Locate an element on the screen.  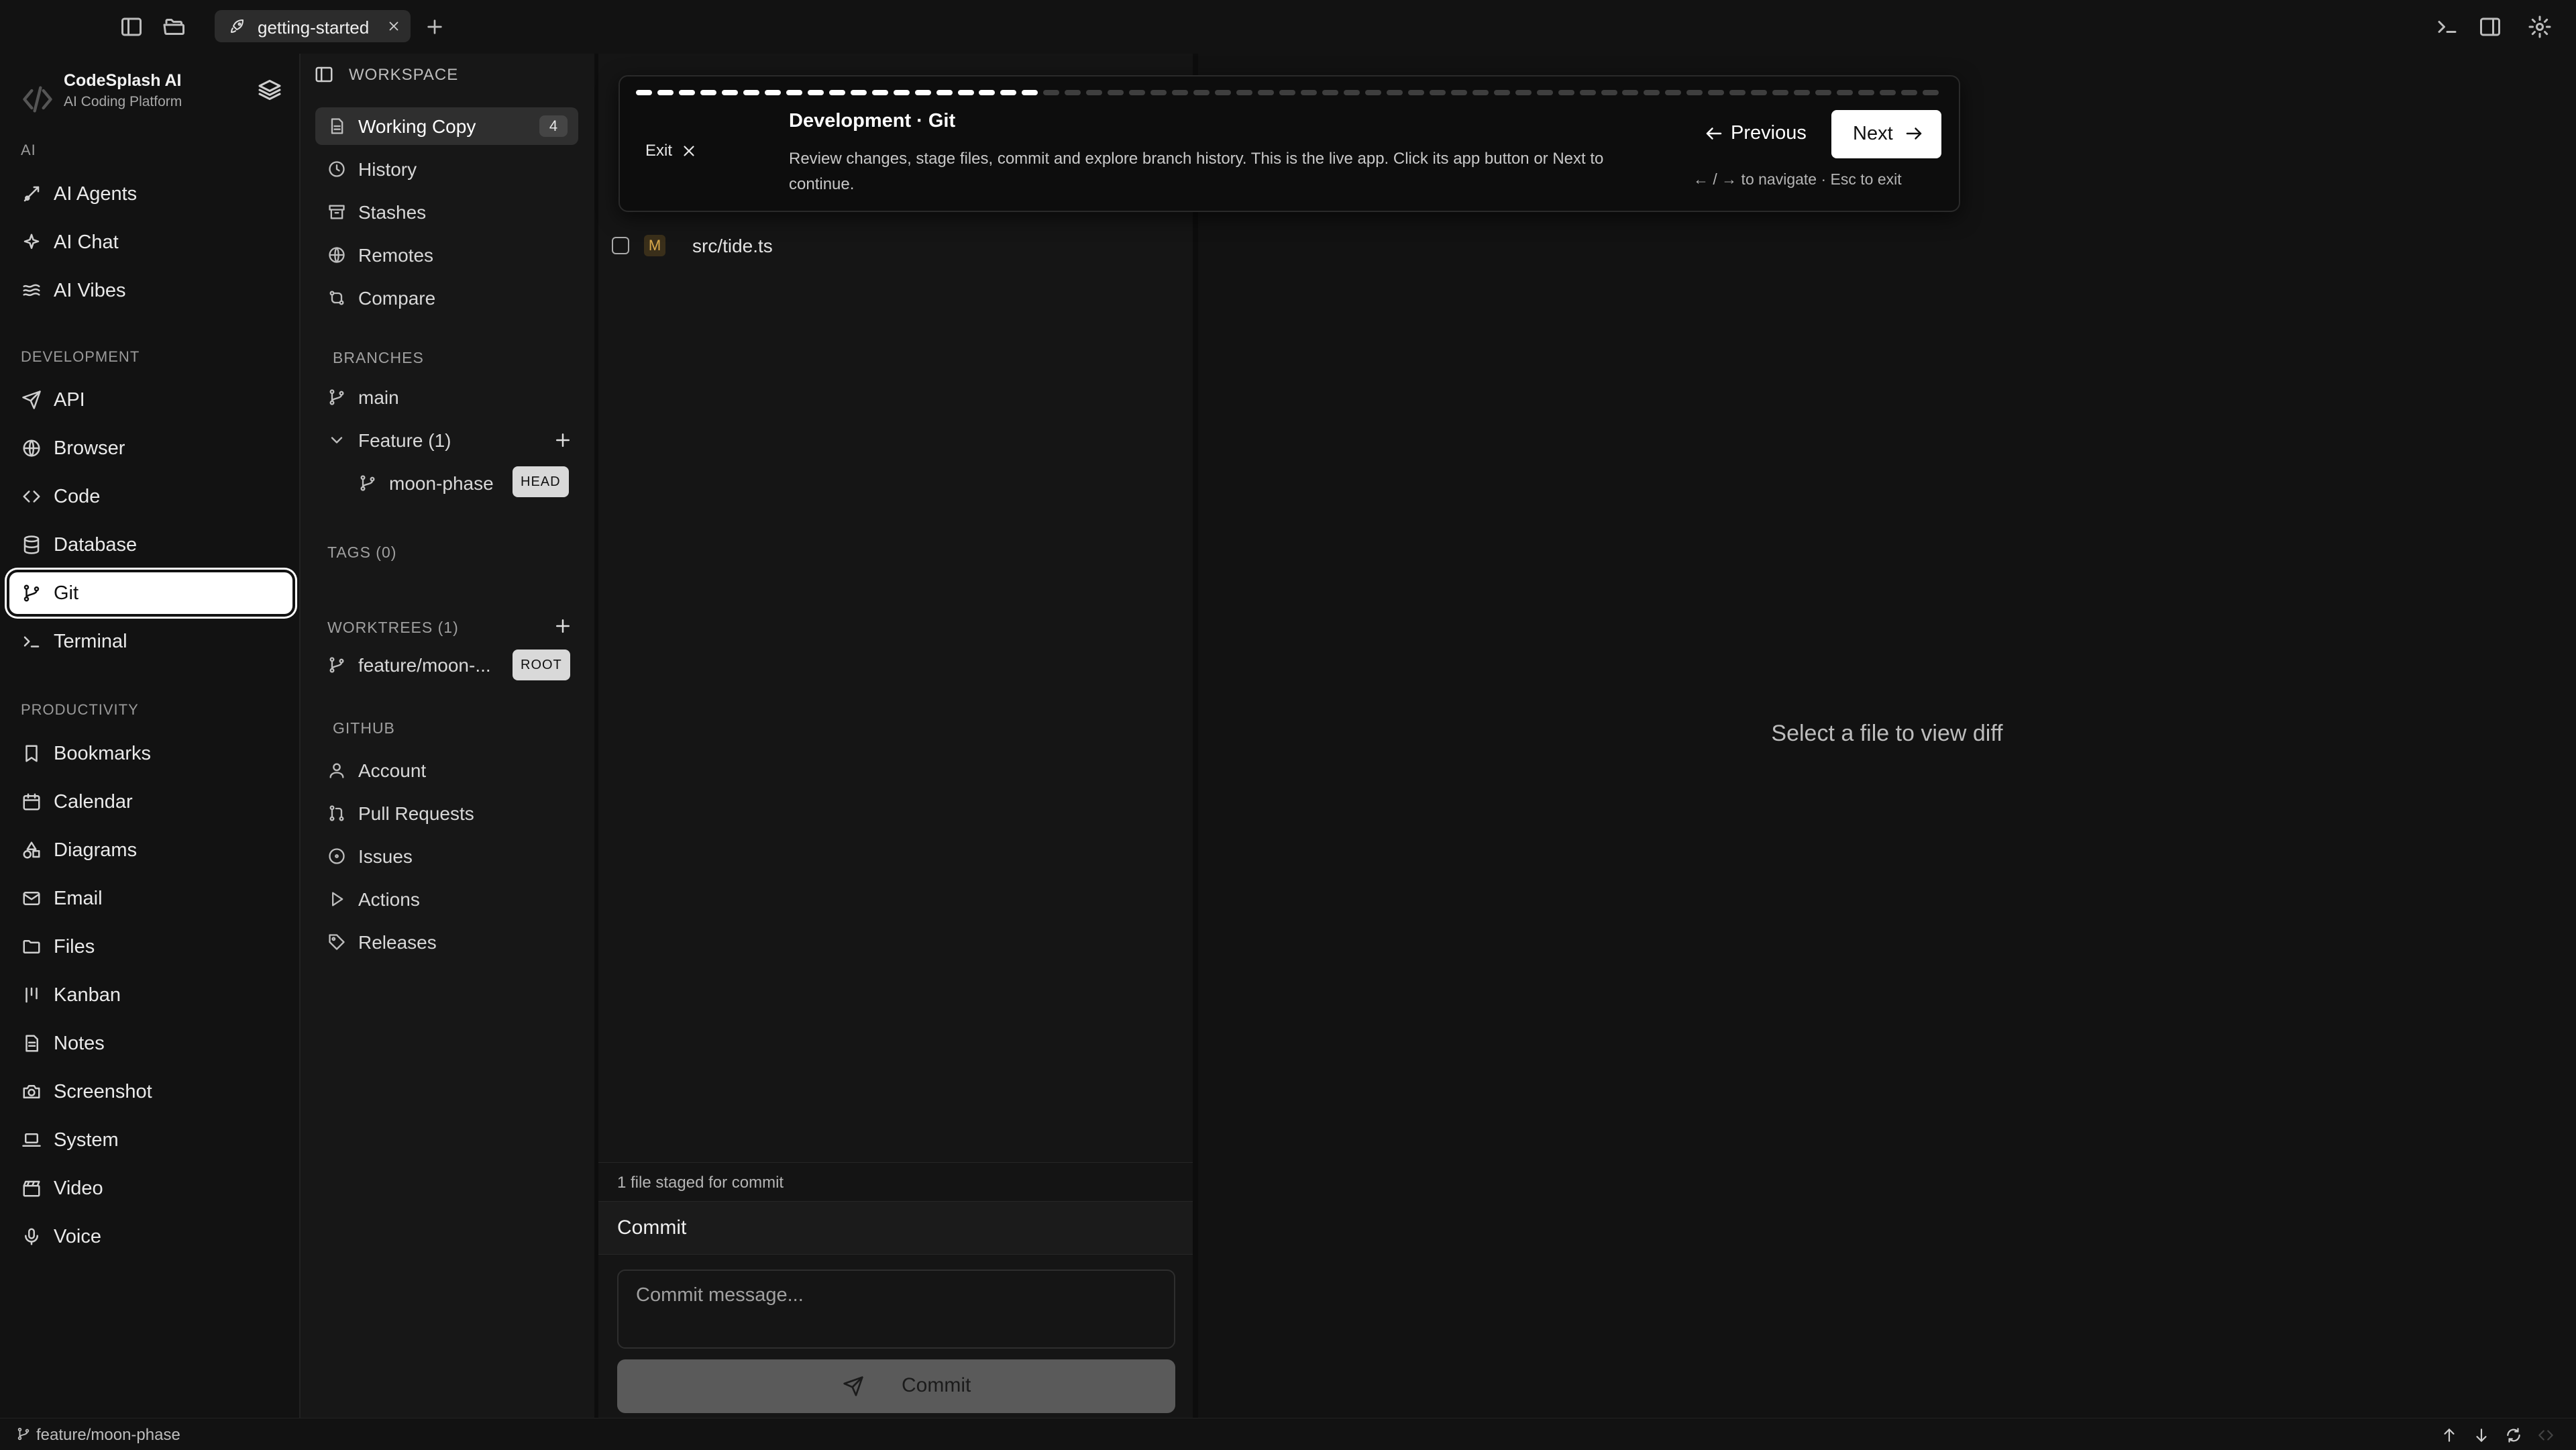
sidebar-item-ai-chat: AI Chat is located at coordinates (150, 242).